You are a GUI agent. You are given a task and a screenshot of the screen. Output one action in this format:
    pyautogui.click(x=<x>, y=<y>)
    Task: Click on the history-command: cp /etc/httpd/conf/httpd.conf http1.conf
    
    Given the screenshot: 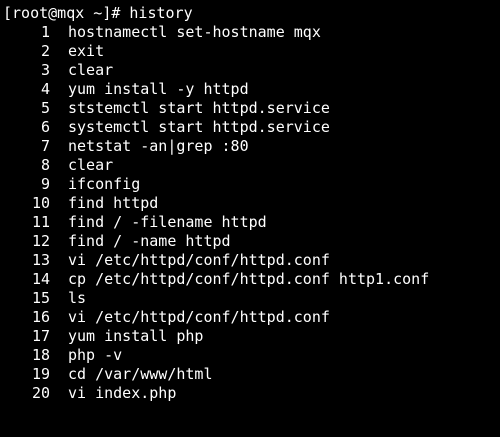 What is the action you would take?
    pyautogui.click(x=249, y=279)
    